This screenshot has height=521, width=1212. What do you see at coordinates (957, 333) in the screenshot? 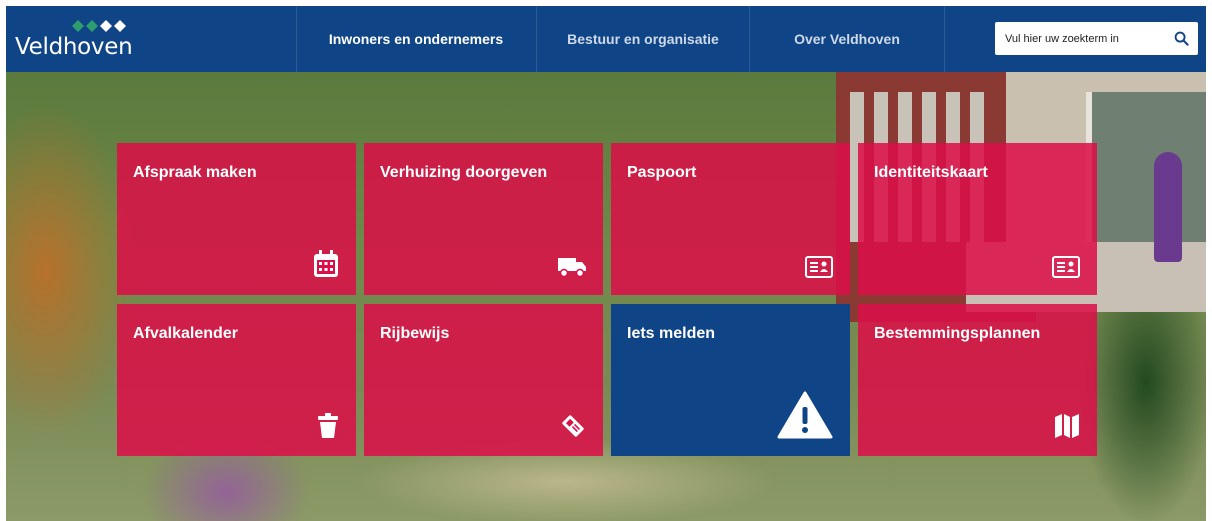
I see `tile-label: Bestemmingsplannen` at bounding box center [957, 333].